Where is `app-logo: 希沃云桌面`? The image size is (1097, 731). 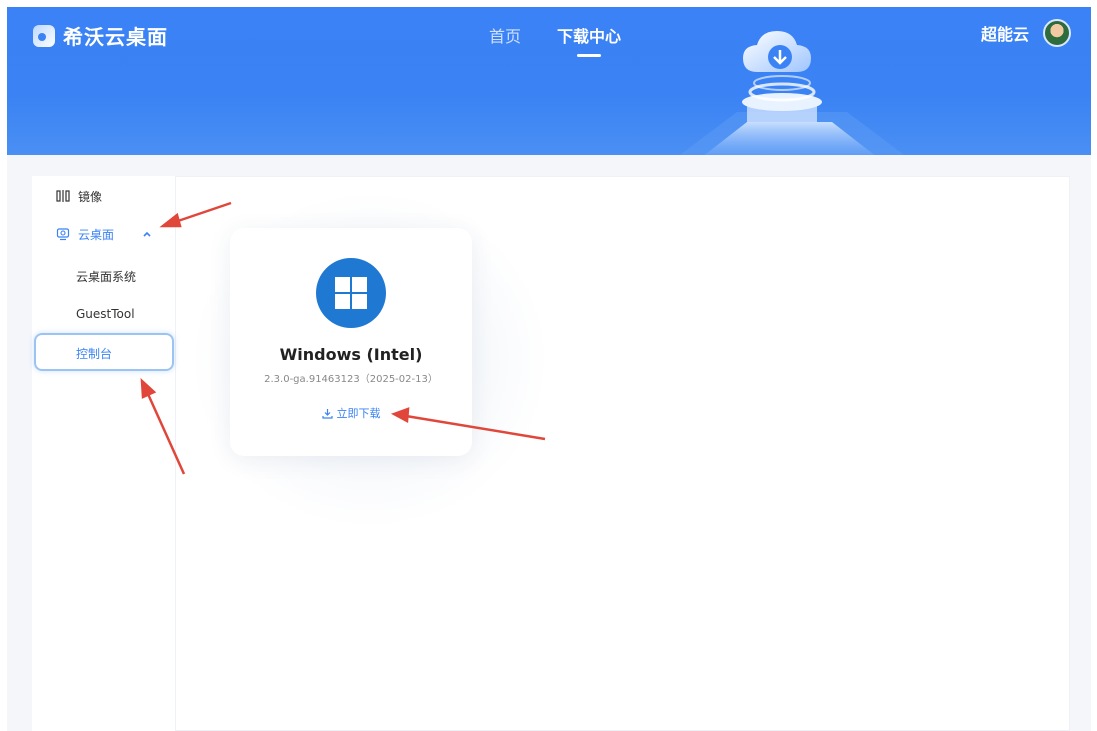
app-logo: 希沃云桌面 is located at coordinates (100, 35).